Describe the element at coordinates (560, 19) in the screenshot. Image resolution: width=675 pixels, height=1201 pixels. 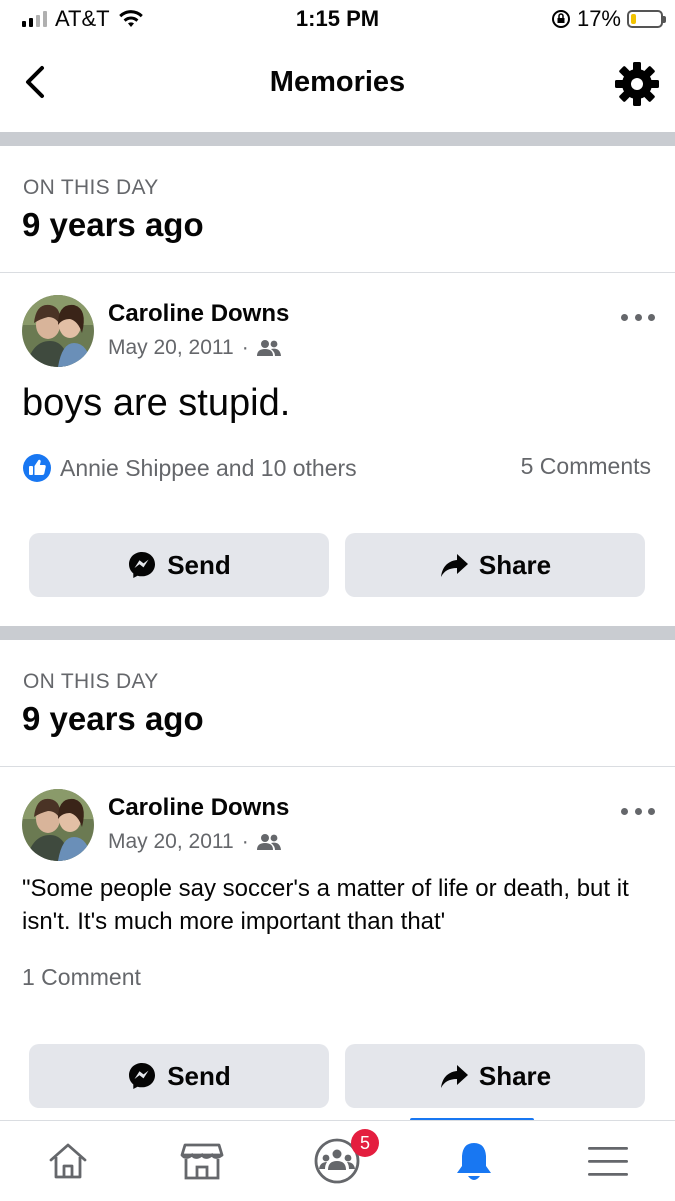
I see `orientation-lock-icon` at that location.